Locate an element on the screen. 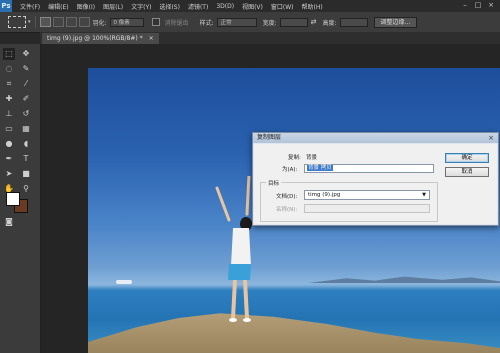 The image size is (500, 353). dodge-tool-icon: ◖ is located at coordinates (26, 144).